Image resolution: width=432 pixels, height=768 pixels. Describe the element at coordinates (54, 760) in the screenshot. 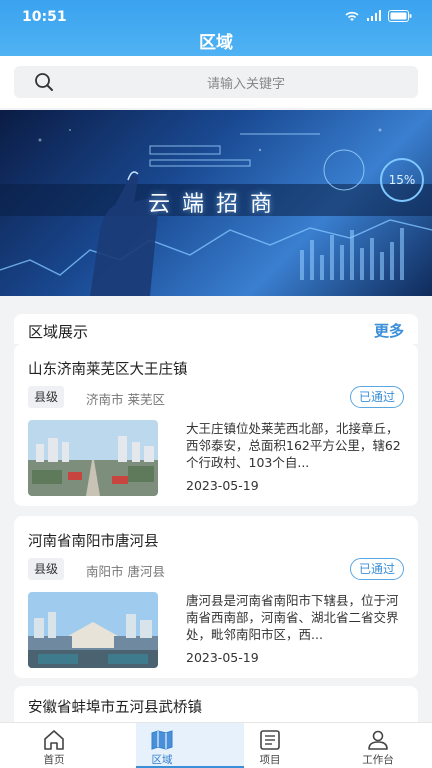

I see `tab-label: 首页` at that location.